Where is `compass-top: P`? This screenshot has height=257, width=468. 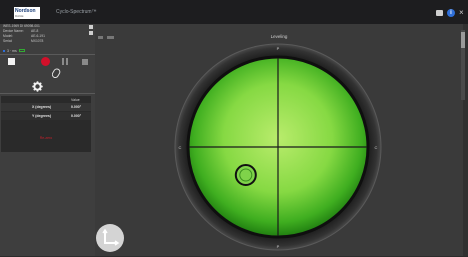
compass-top: P is located at coordinates (278, 48).